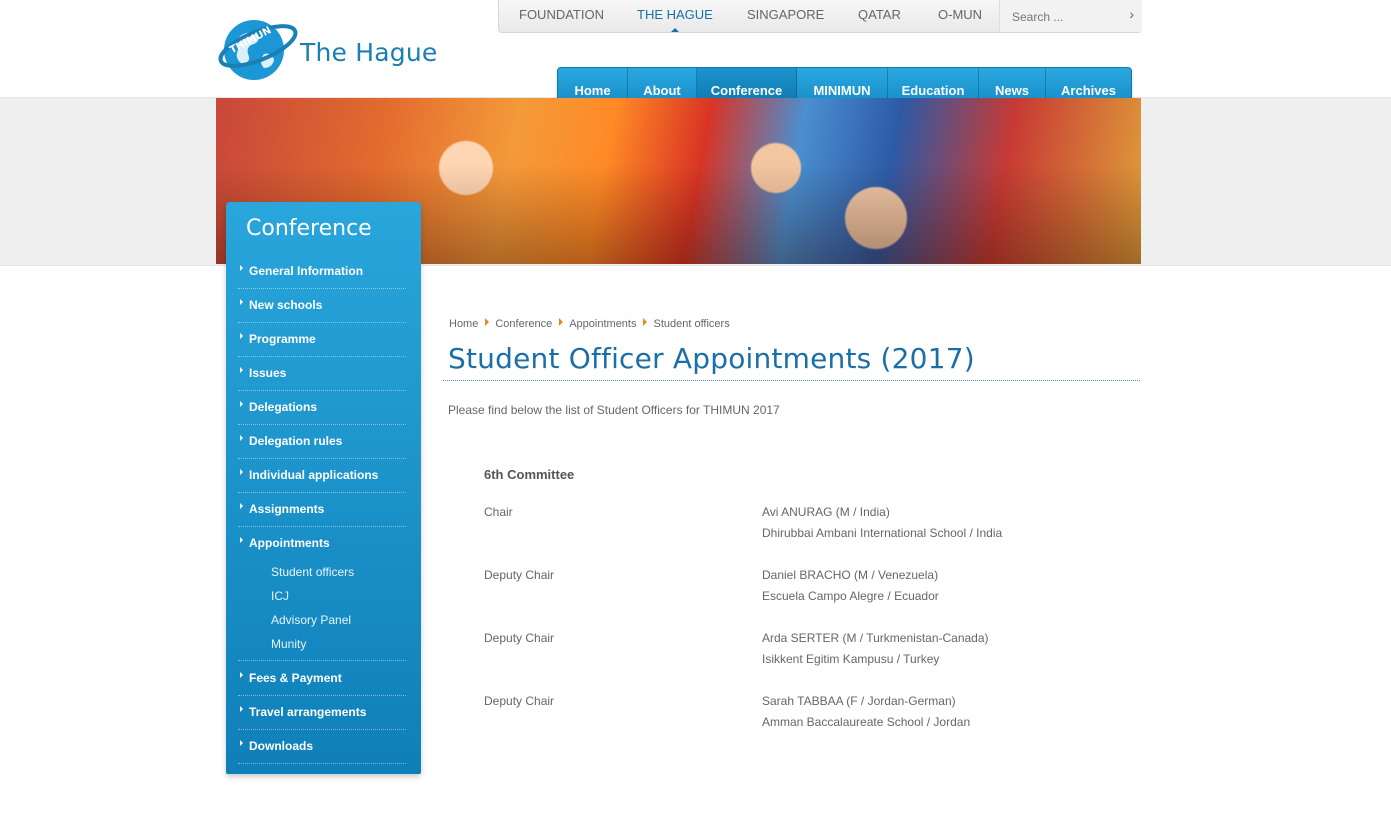 The image size is (1391, 814). I want to click on sidebar-item-fees-payment: Fees & Payment, so click(322, 678).